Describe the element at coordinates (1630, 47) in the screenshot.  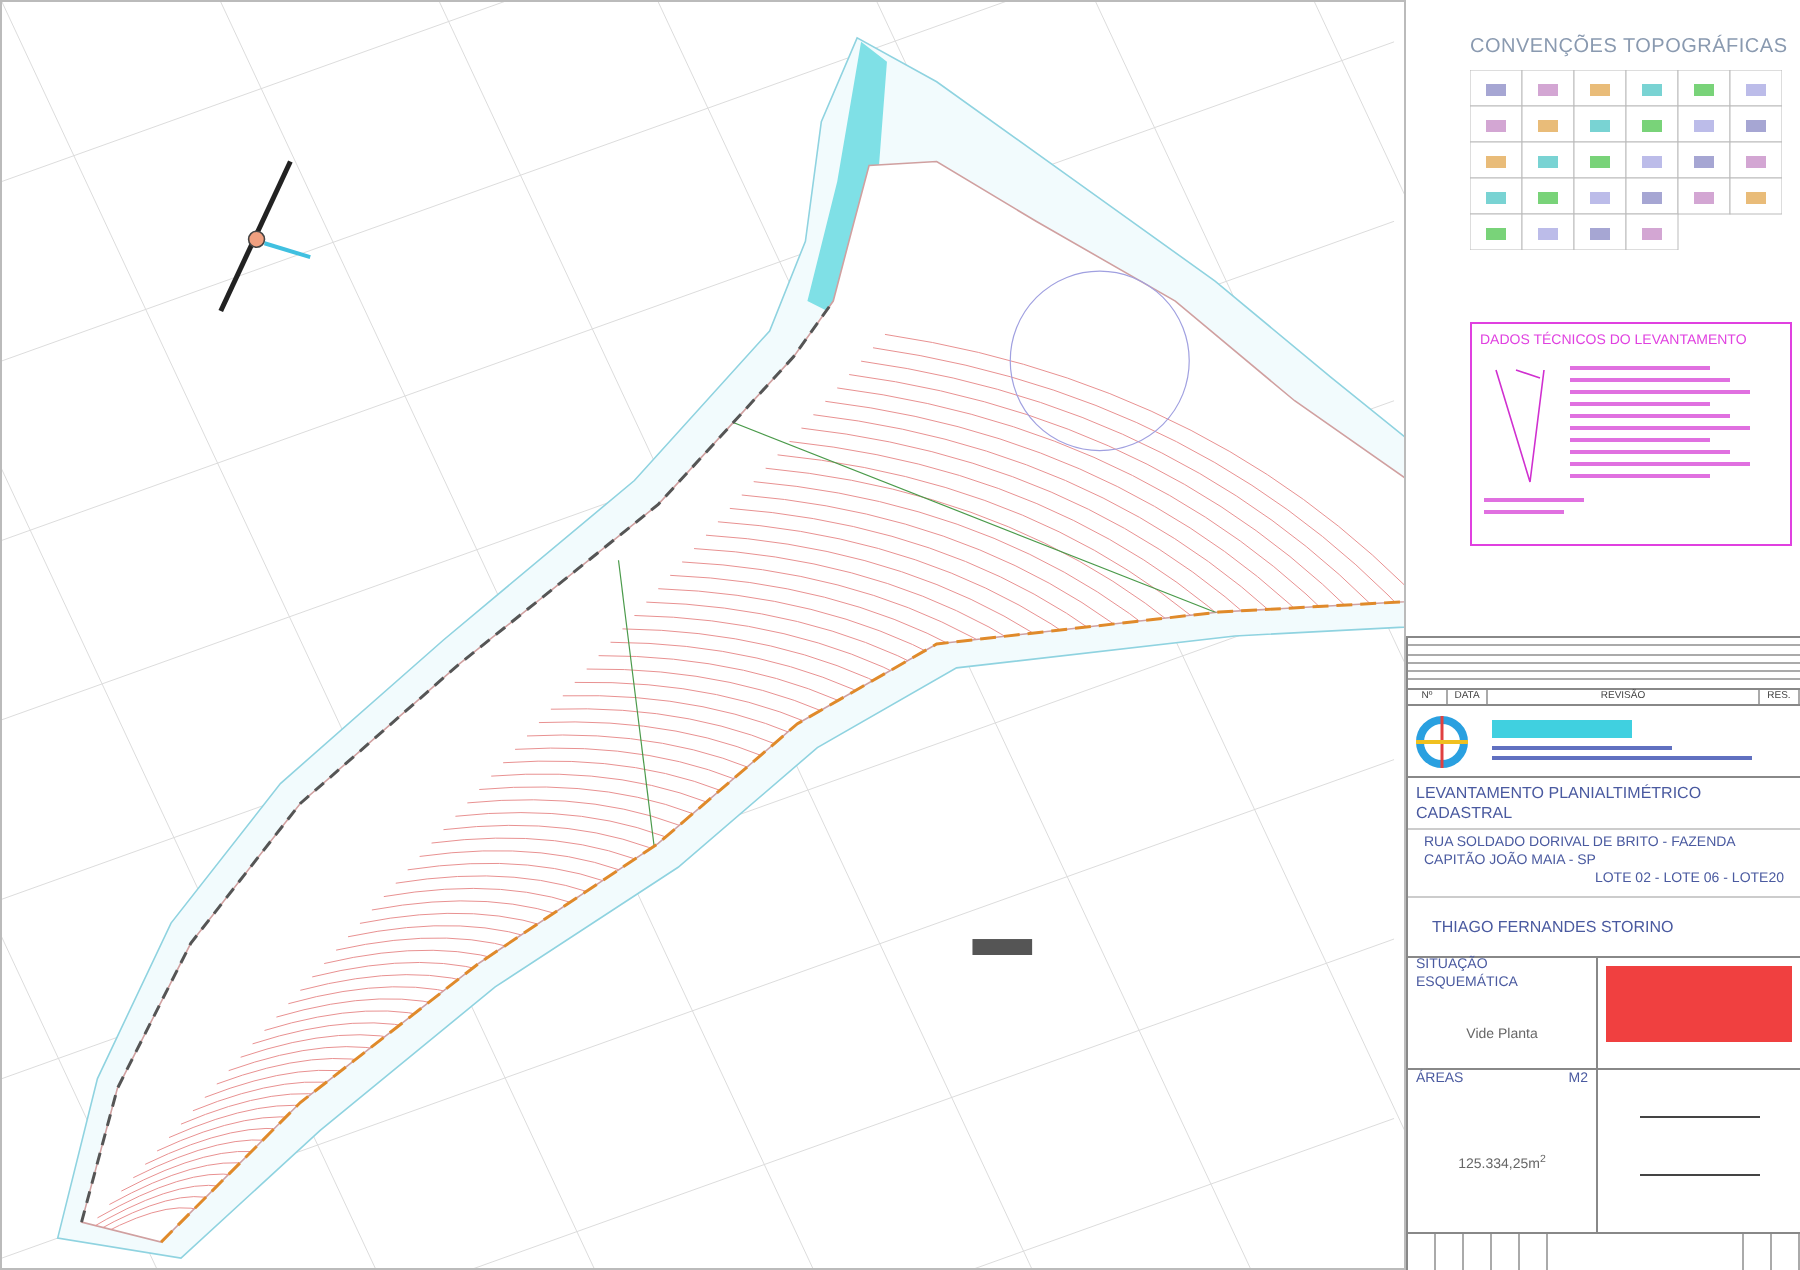
I see `legend-title: CONVENÇÕES TOPOGRÁFICAS` at that location.